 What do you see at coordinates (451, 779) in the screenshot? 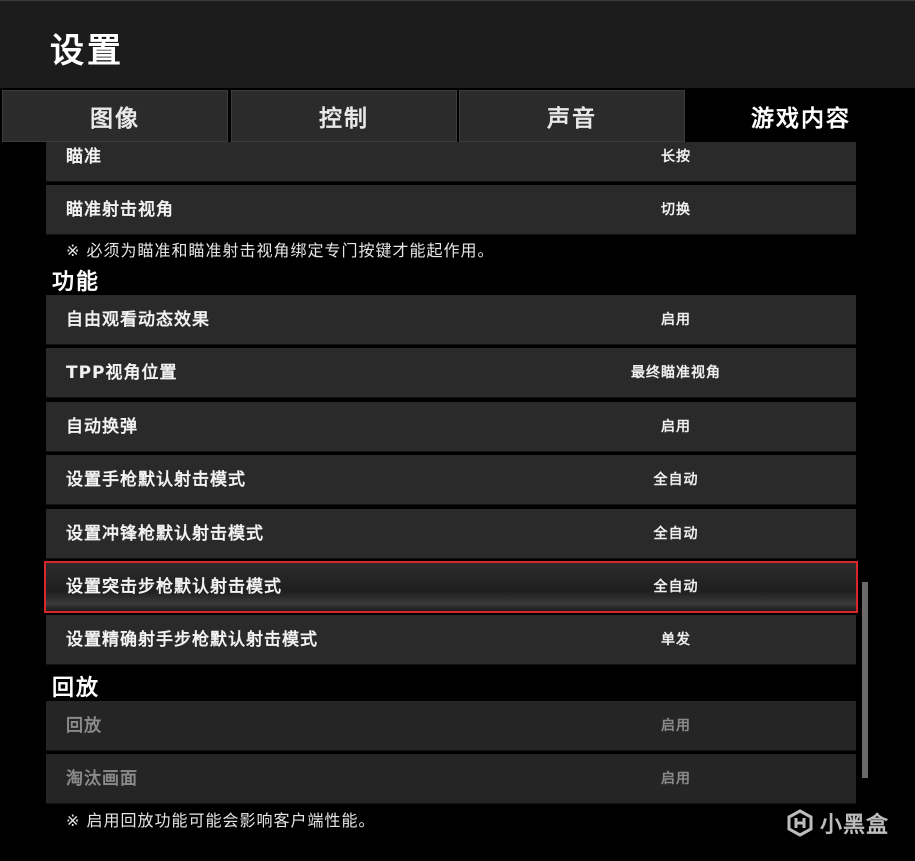
I see `setting-row-deathcam: 淘汰画面 启用` at bounding box center [451, 779].